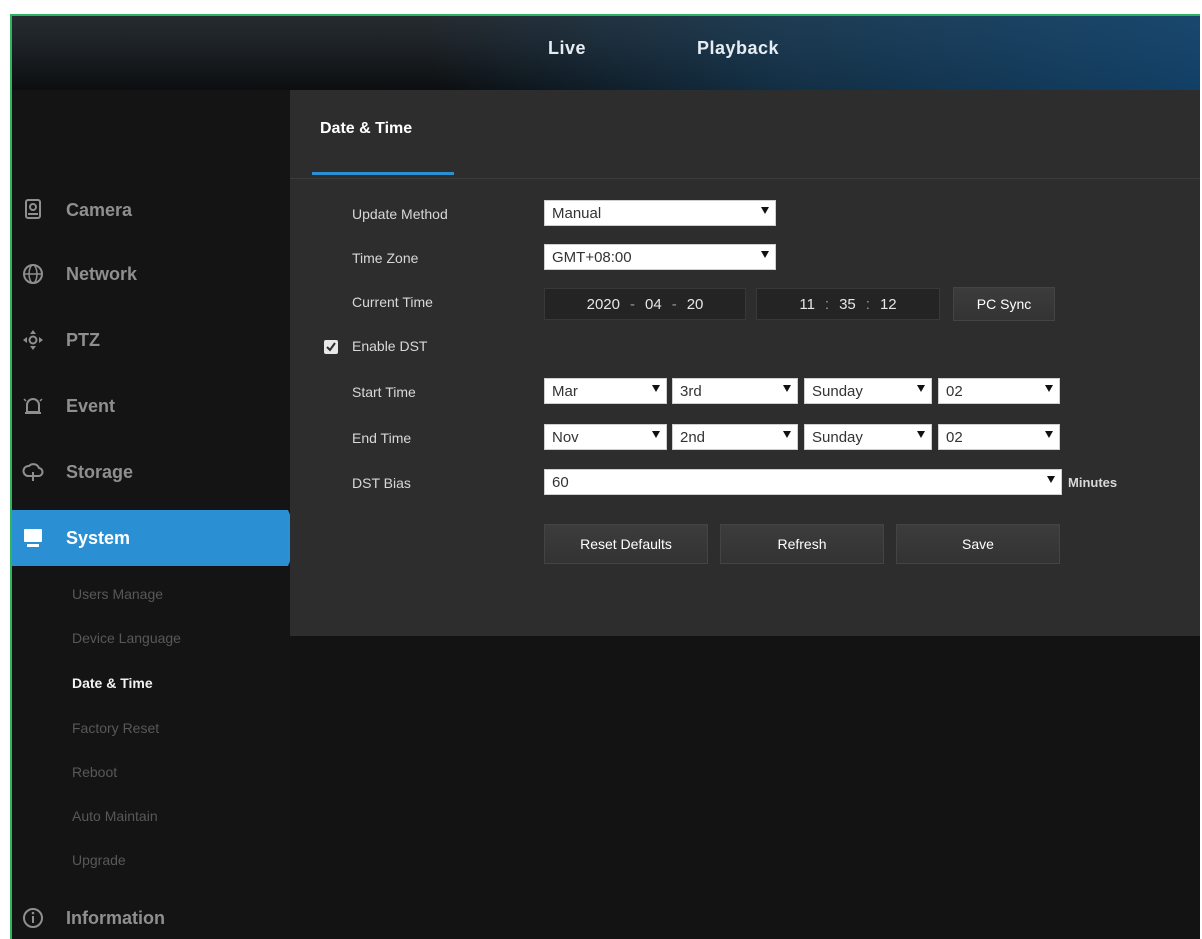 This screenshot has width=1202, height=939. Describe the element at coordinates (382, 438) in the screenshot. I see `end-time-label: End Time` at that location.